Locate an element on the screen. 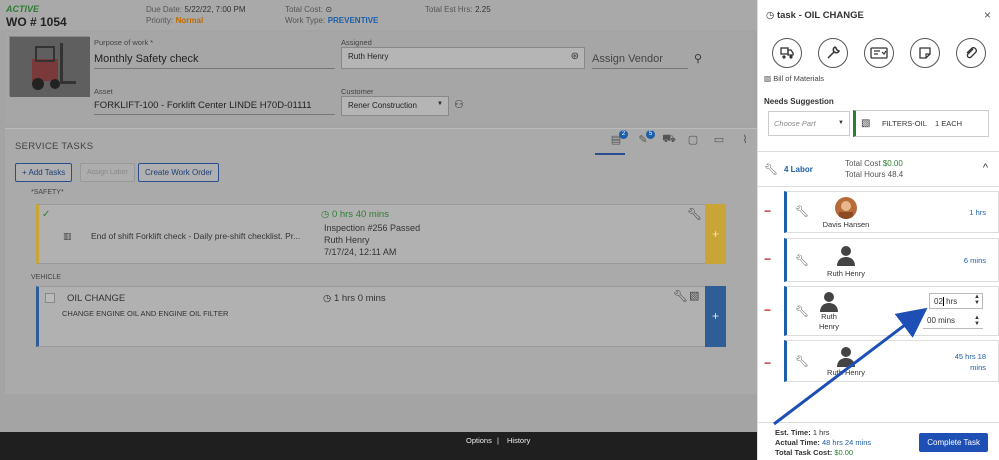 This screenshot has height=460, width=999. text-cursor is located at coordinates (943, 302).